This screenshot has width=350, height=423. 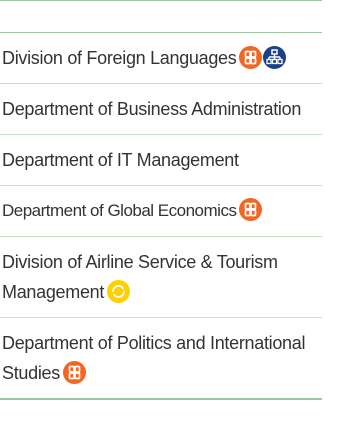 I want to click on organization-icon, so click(x=275, y=57).